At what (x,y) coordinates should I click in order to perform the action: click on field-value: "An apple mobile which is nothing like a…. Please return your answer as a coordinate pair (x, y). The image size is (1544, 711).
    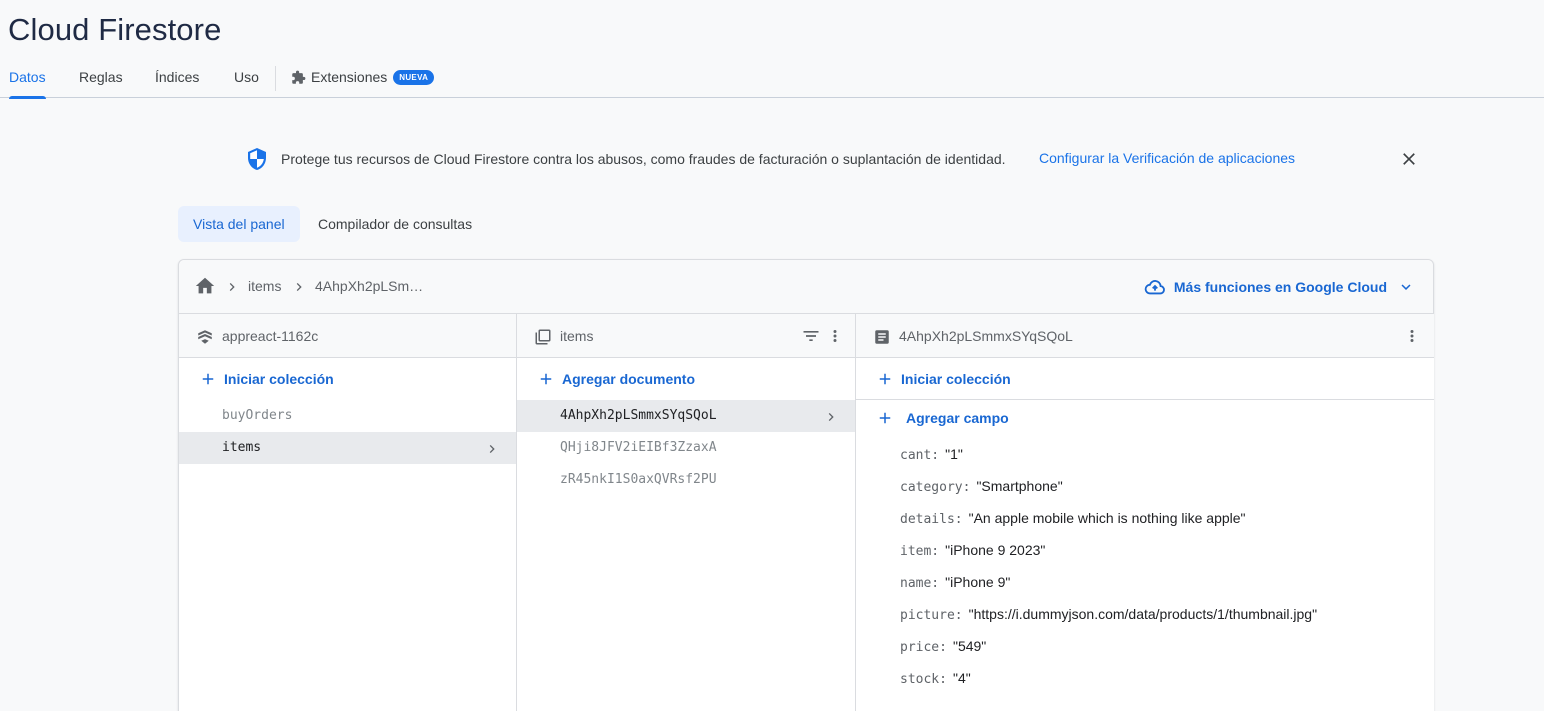
    Looking at the image, I should click on (1107, 518).